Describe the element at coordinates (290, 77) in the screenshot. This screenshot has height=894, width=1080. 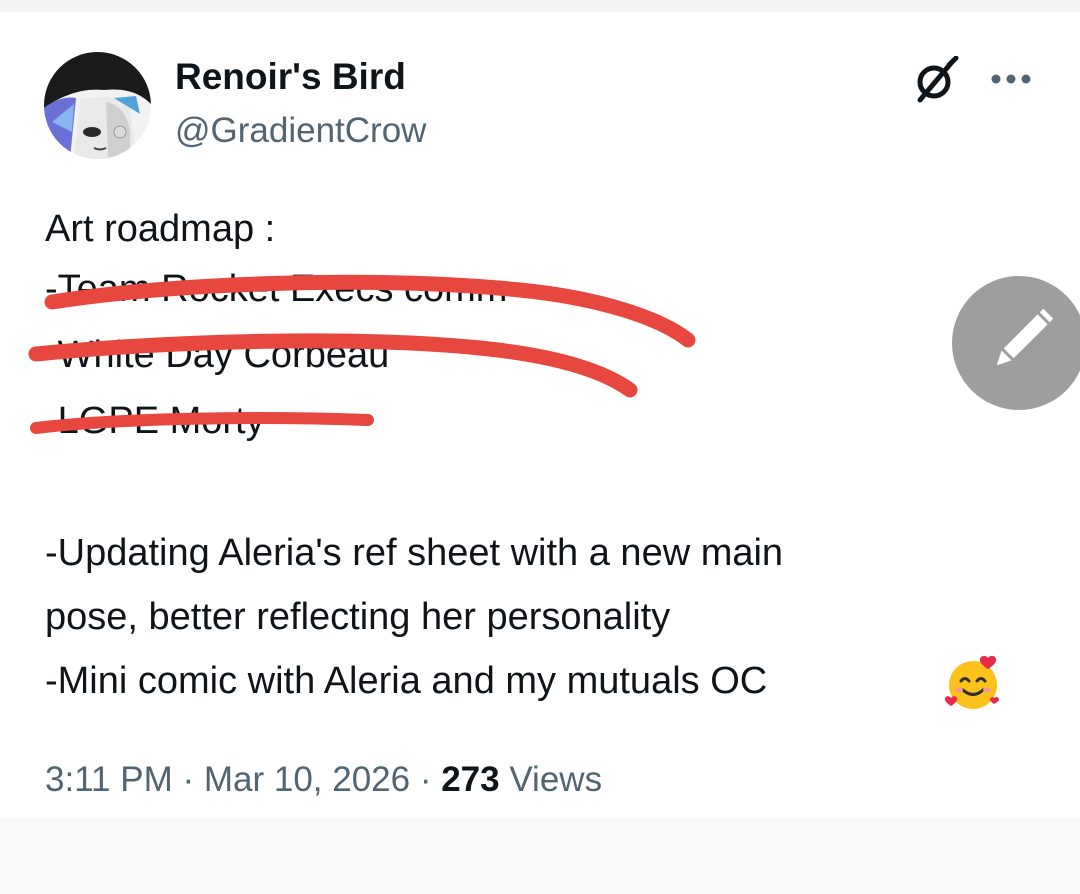
I see `author-display-name: Renoir's Bird` at that location.